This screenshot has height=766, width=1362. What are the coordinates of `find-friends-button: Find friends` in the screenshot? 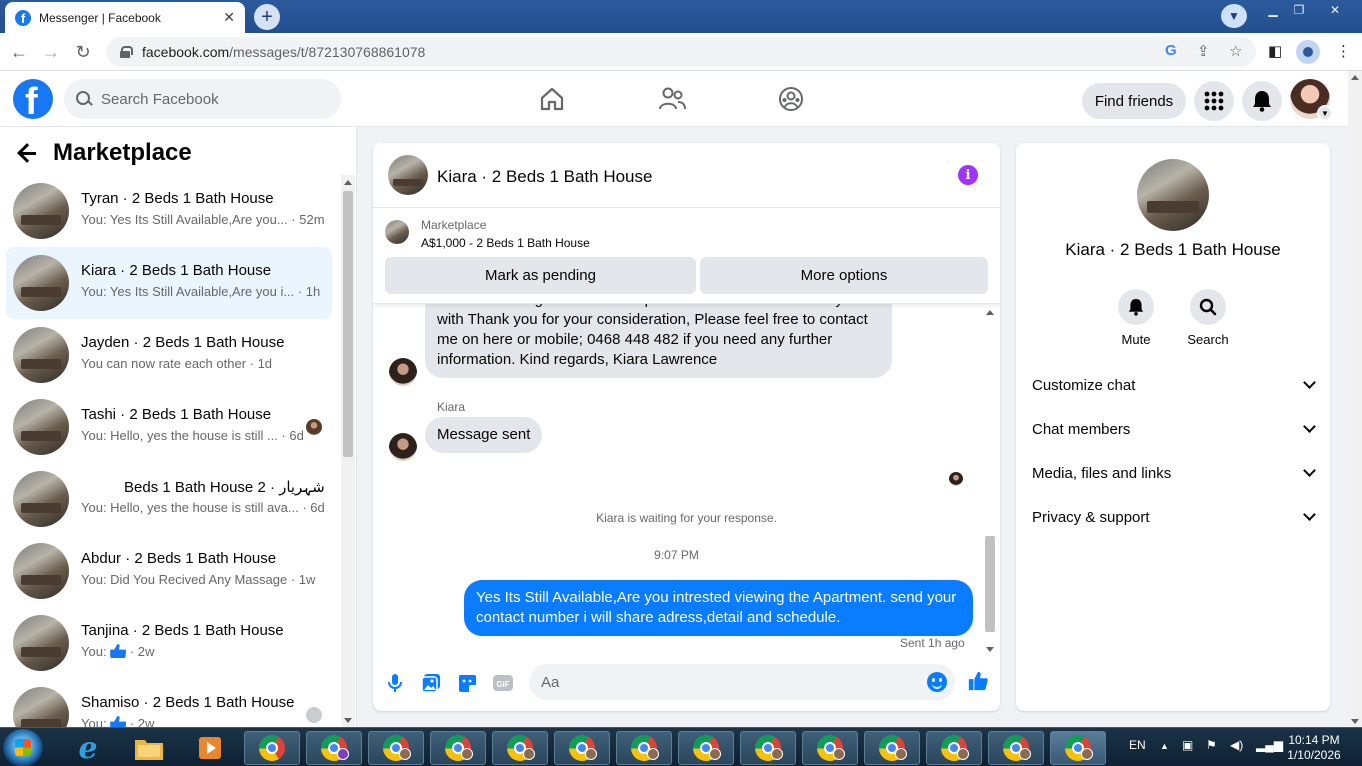 It's located at (1134, 101).